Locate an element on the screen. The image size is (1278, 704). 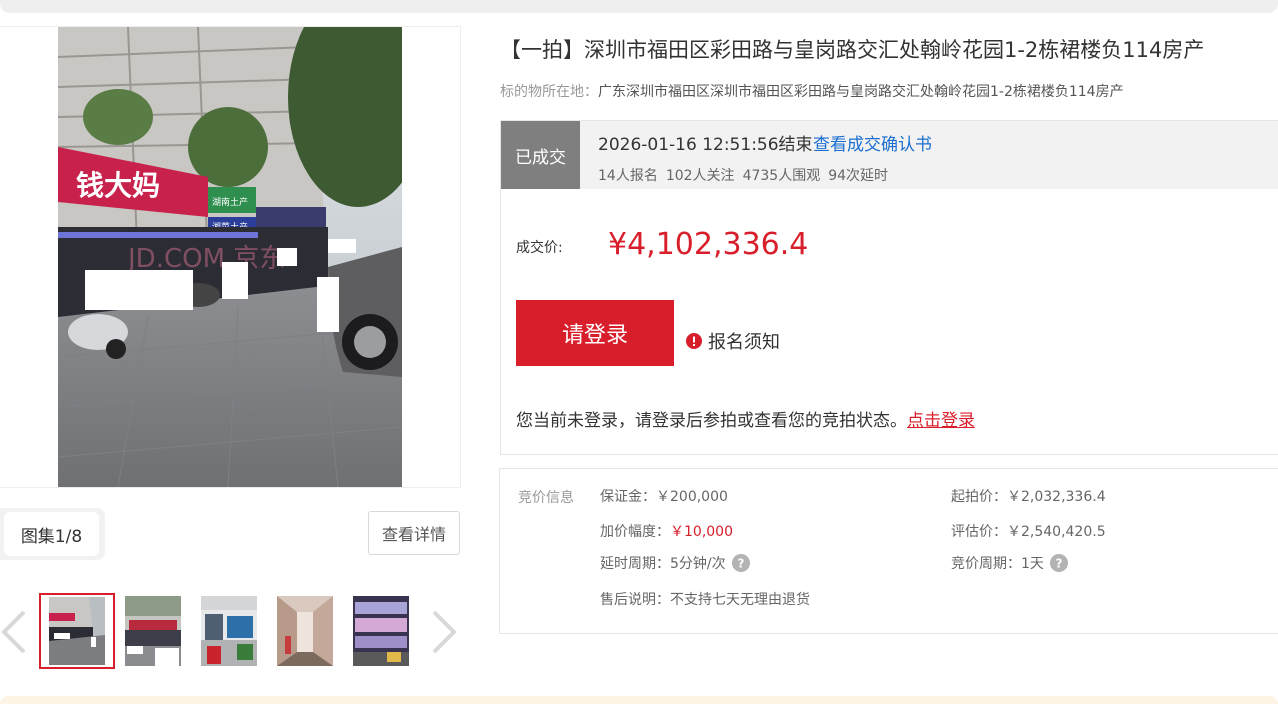
bid-info-label: 竞价信息 is located at coordinates (546, 498).